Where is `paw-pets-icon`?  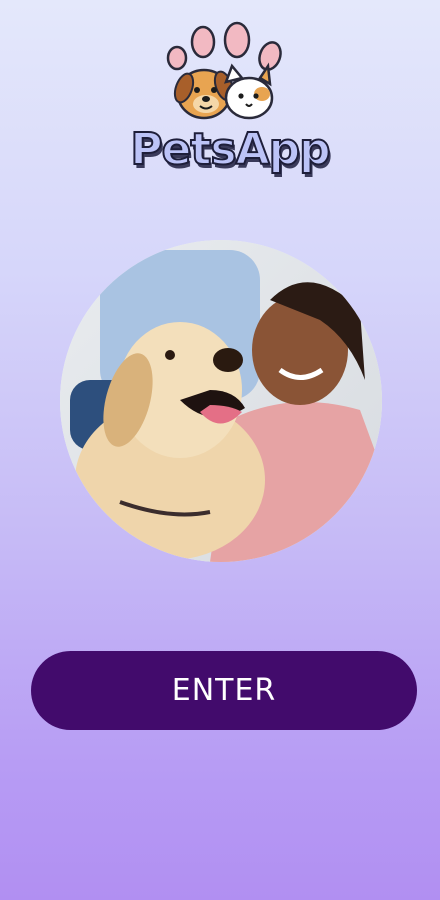
paw-pets-icon is located at coordinates (224, 70).